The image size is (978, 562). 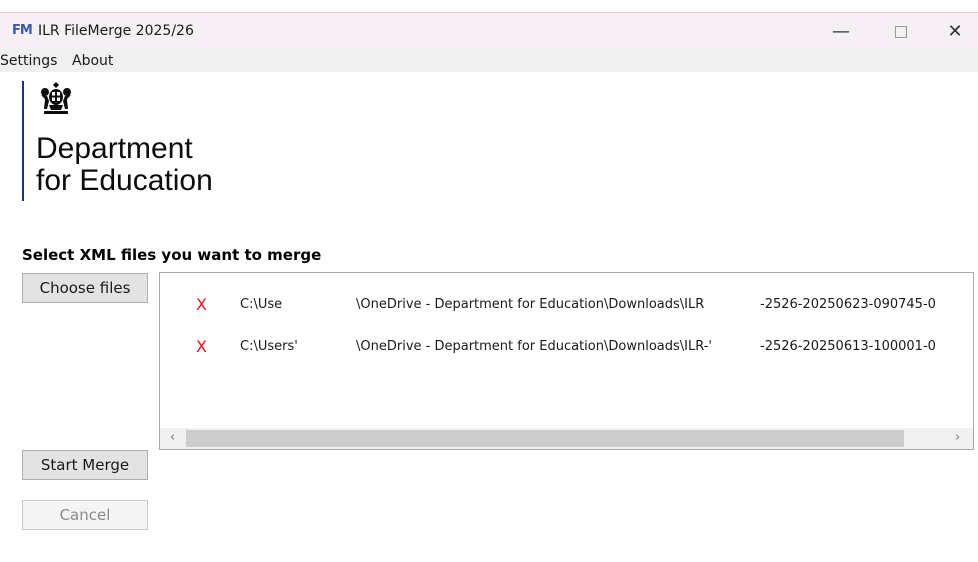 I want to click on file-path-end: -2526-20250623-090745-0, so click(x=848, y=304).